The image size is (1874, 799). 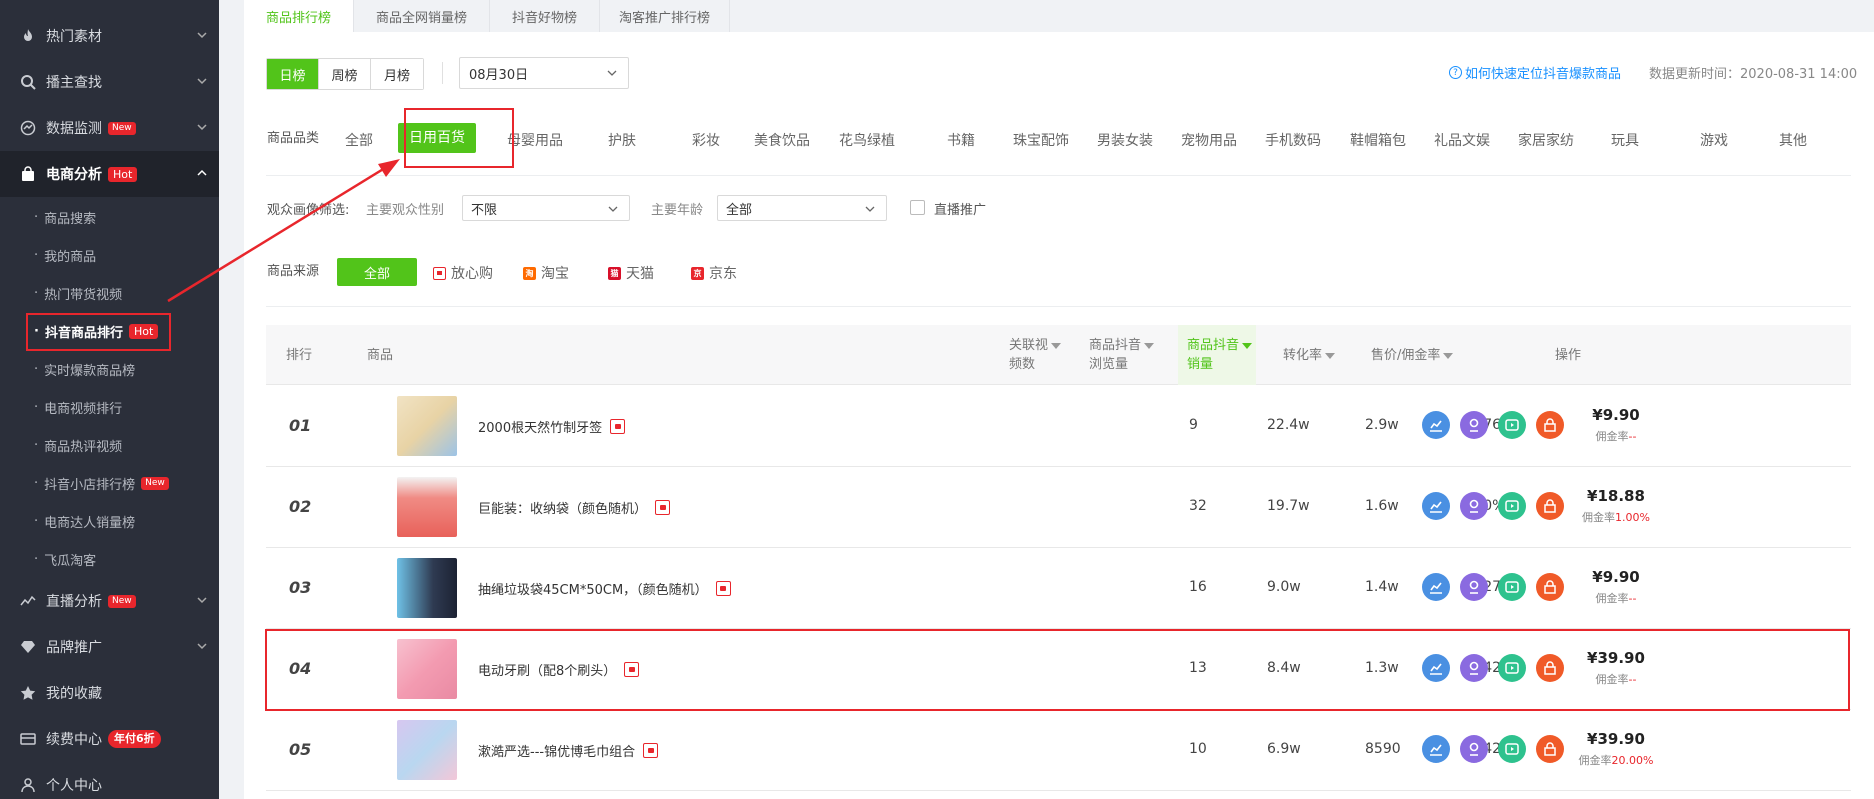 I want to click on nav-item-ecommerce-analysis: 电商分析 Hot, so click(x=109, y=174).